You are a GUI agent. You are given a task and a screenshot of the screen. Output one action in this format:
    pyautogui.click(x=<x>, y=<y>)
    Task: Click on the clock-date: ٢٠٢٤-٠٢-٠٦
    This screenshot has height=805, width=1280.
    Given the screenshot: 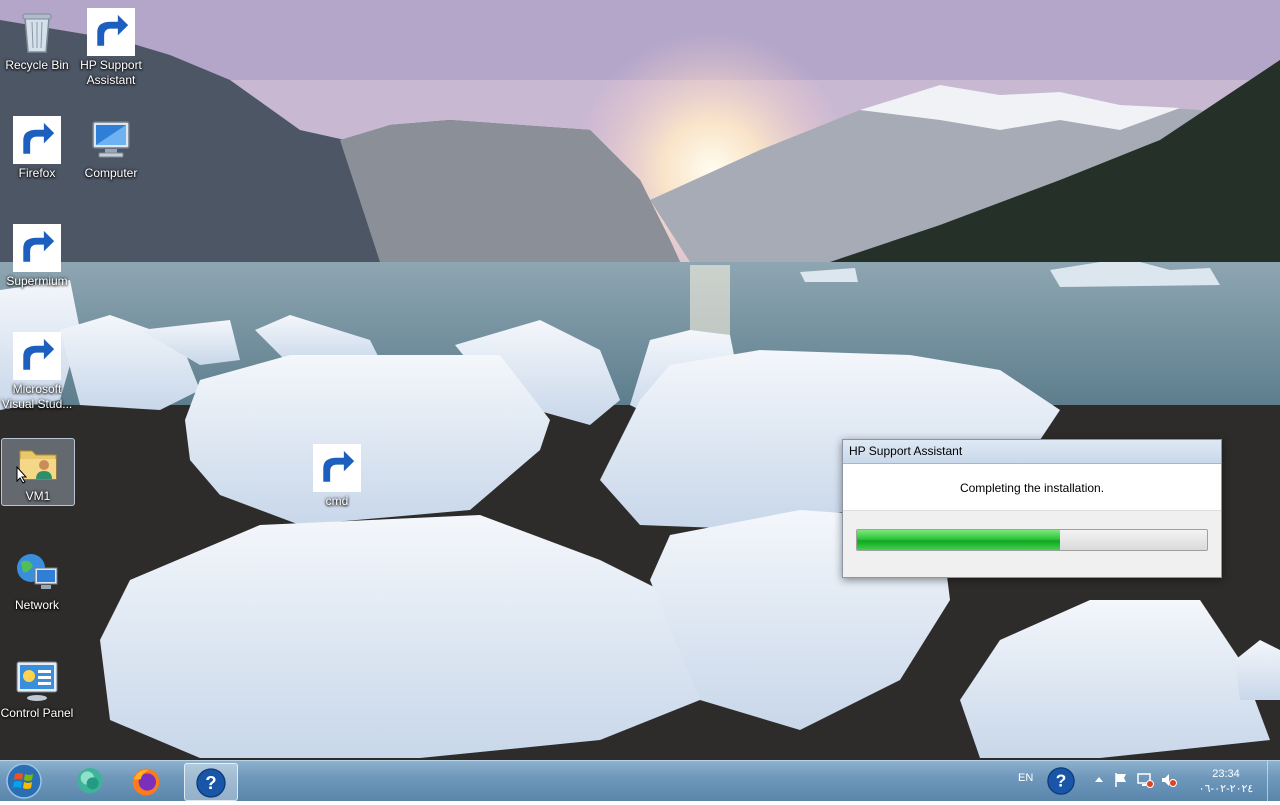 What is the action you would take?
    pyautogui.click(x=1226, y=789)
    